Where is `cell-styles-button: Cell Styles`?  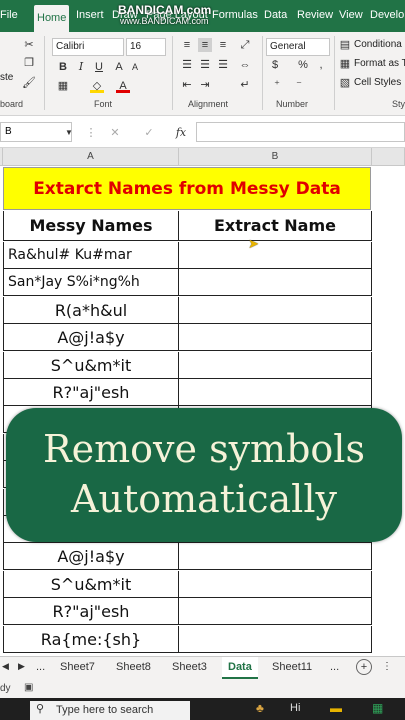
cell-styles-button: Cell Styles is located at coordinates (377, 82).